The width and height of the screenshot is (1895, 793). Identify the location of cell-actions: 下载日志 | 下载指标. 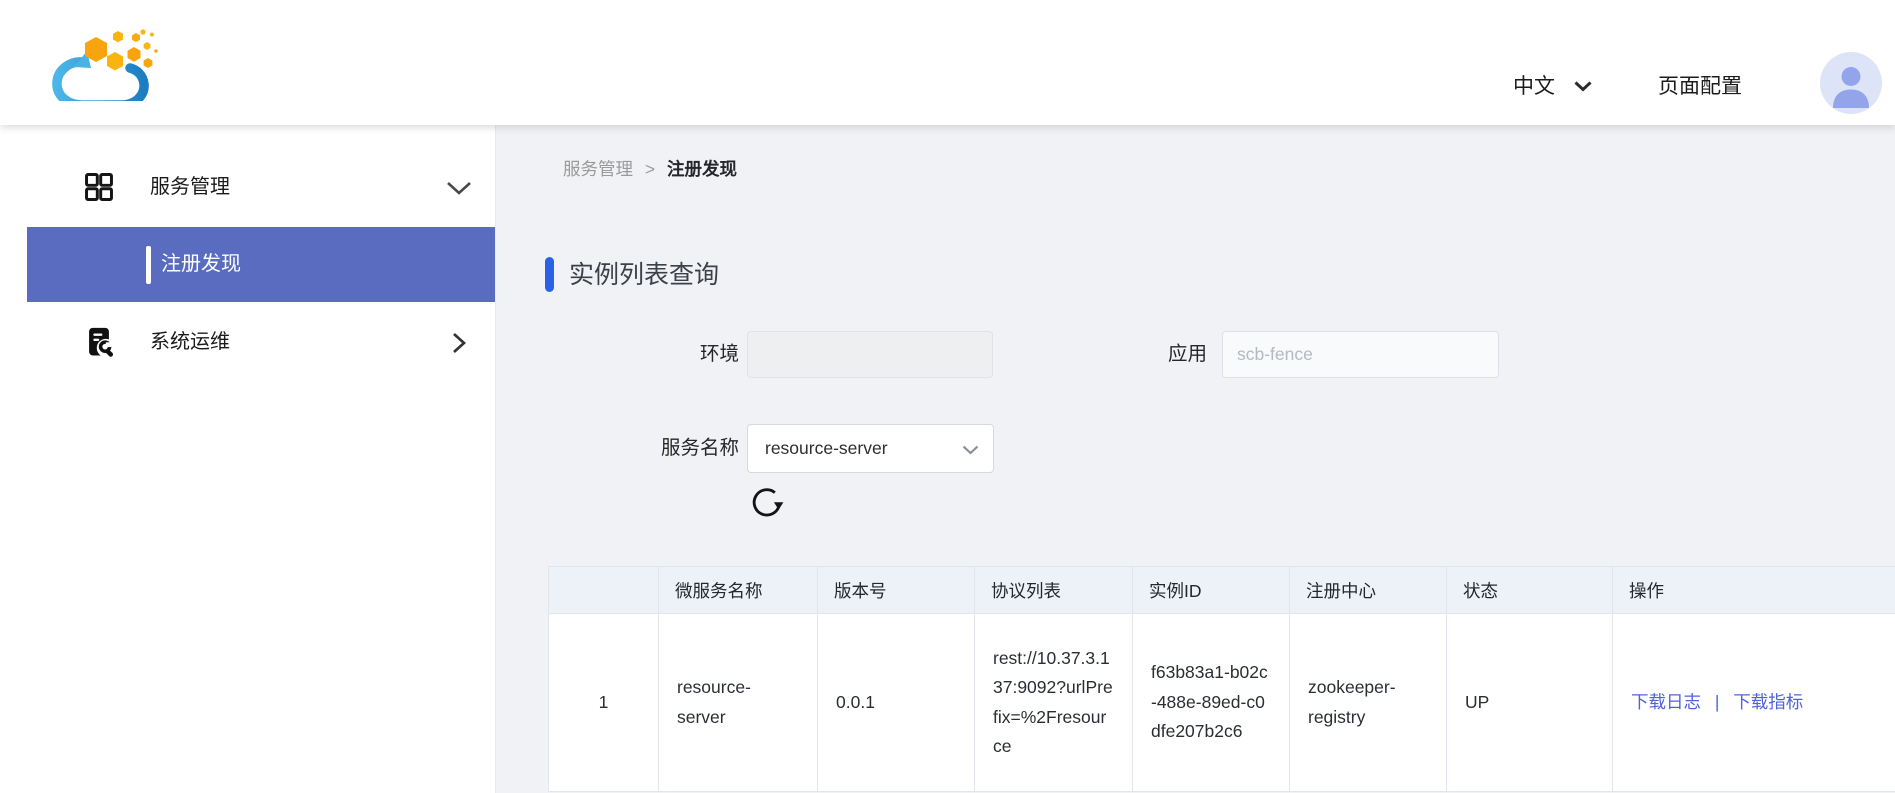
(1753, 702).